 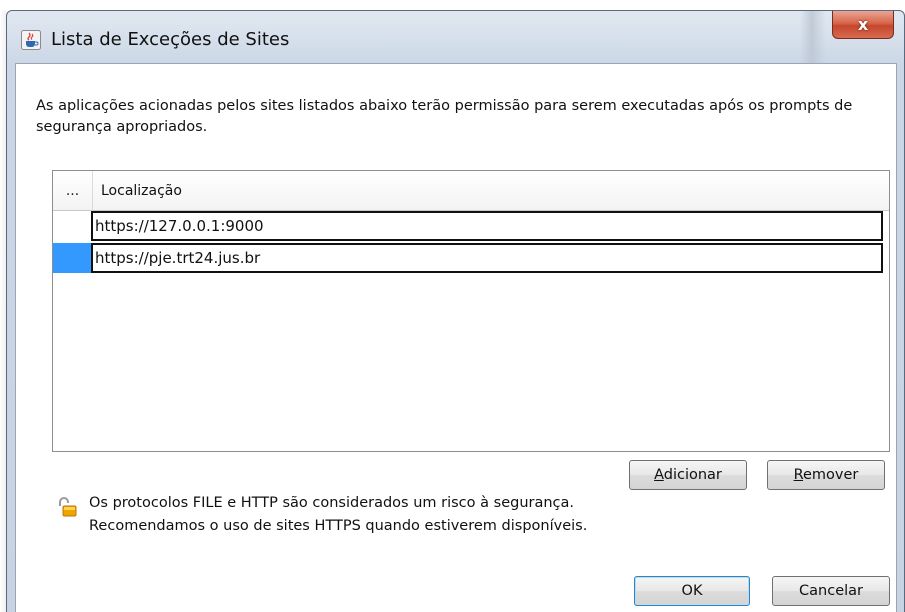 I want to click on table-row: https://pje.trt24.jus.br, so click(x=471, y=258).